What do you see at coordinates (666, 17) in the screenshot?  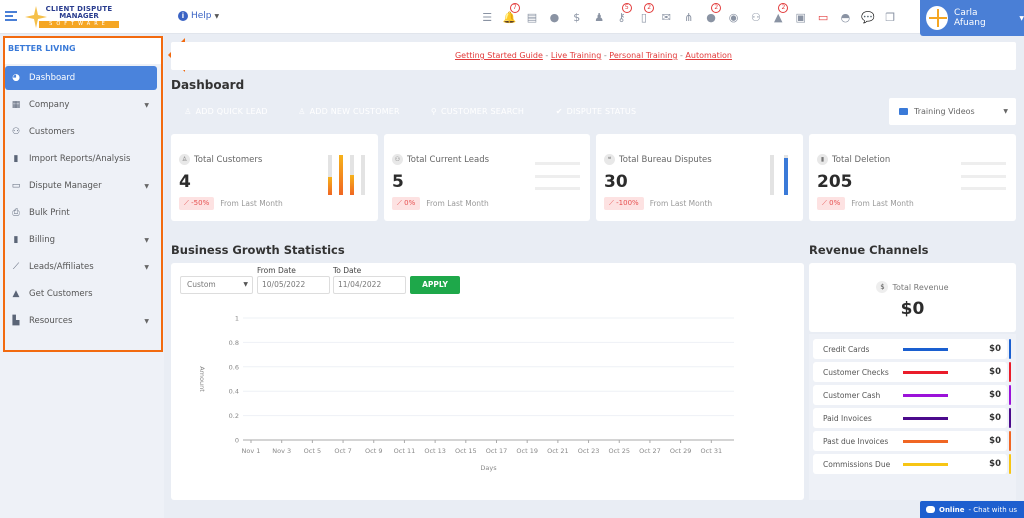 I see `mail-icon: ✉` at bounding box center [666, 17].